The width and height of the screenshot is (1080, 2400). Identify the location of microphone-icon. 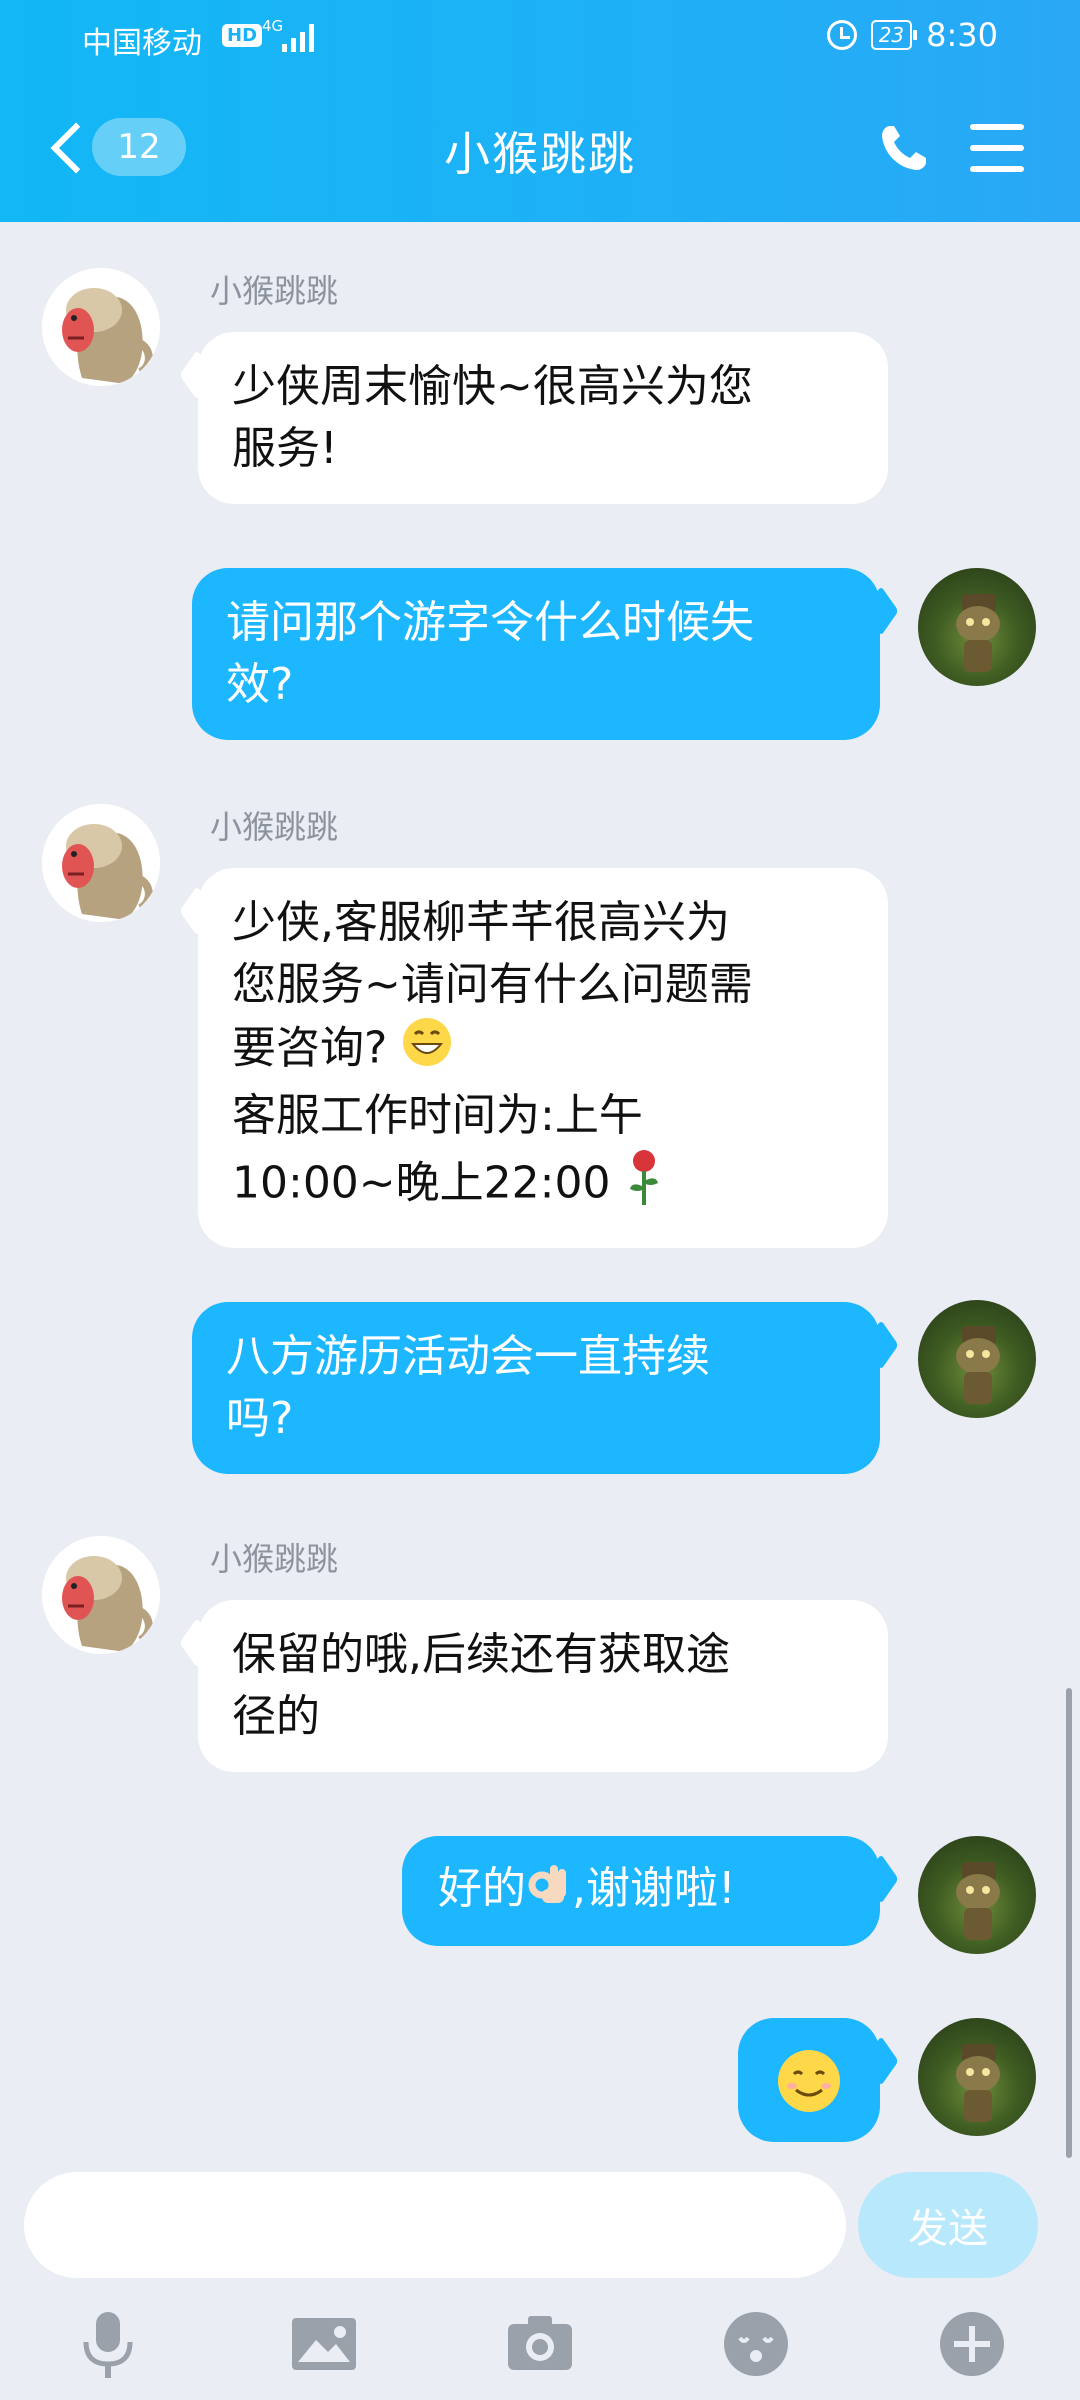
(108, 2344).